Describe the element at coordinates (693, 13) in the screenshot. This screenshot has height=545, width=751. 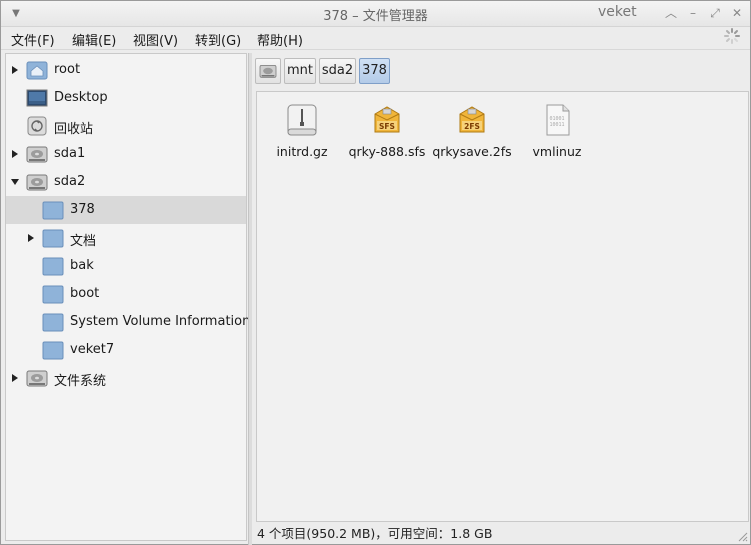
I see `minimize-icon: –` at that location.